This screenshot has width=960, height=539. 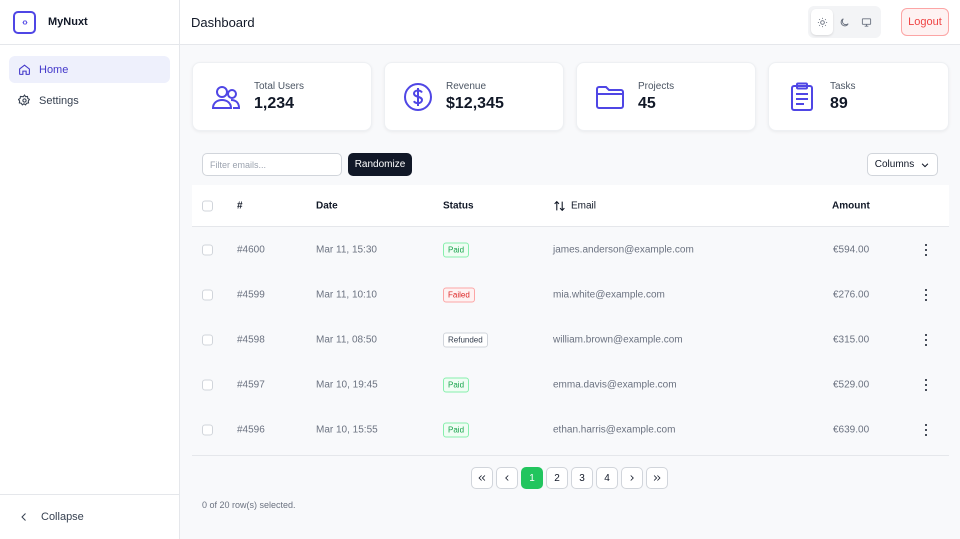 I want to click on top-header: Dashboard Logout, so click(x=570, y=22).